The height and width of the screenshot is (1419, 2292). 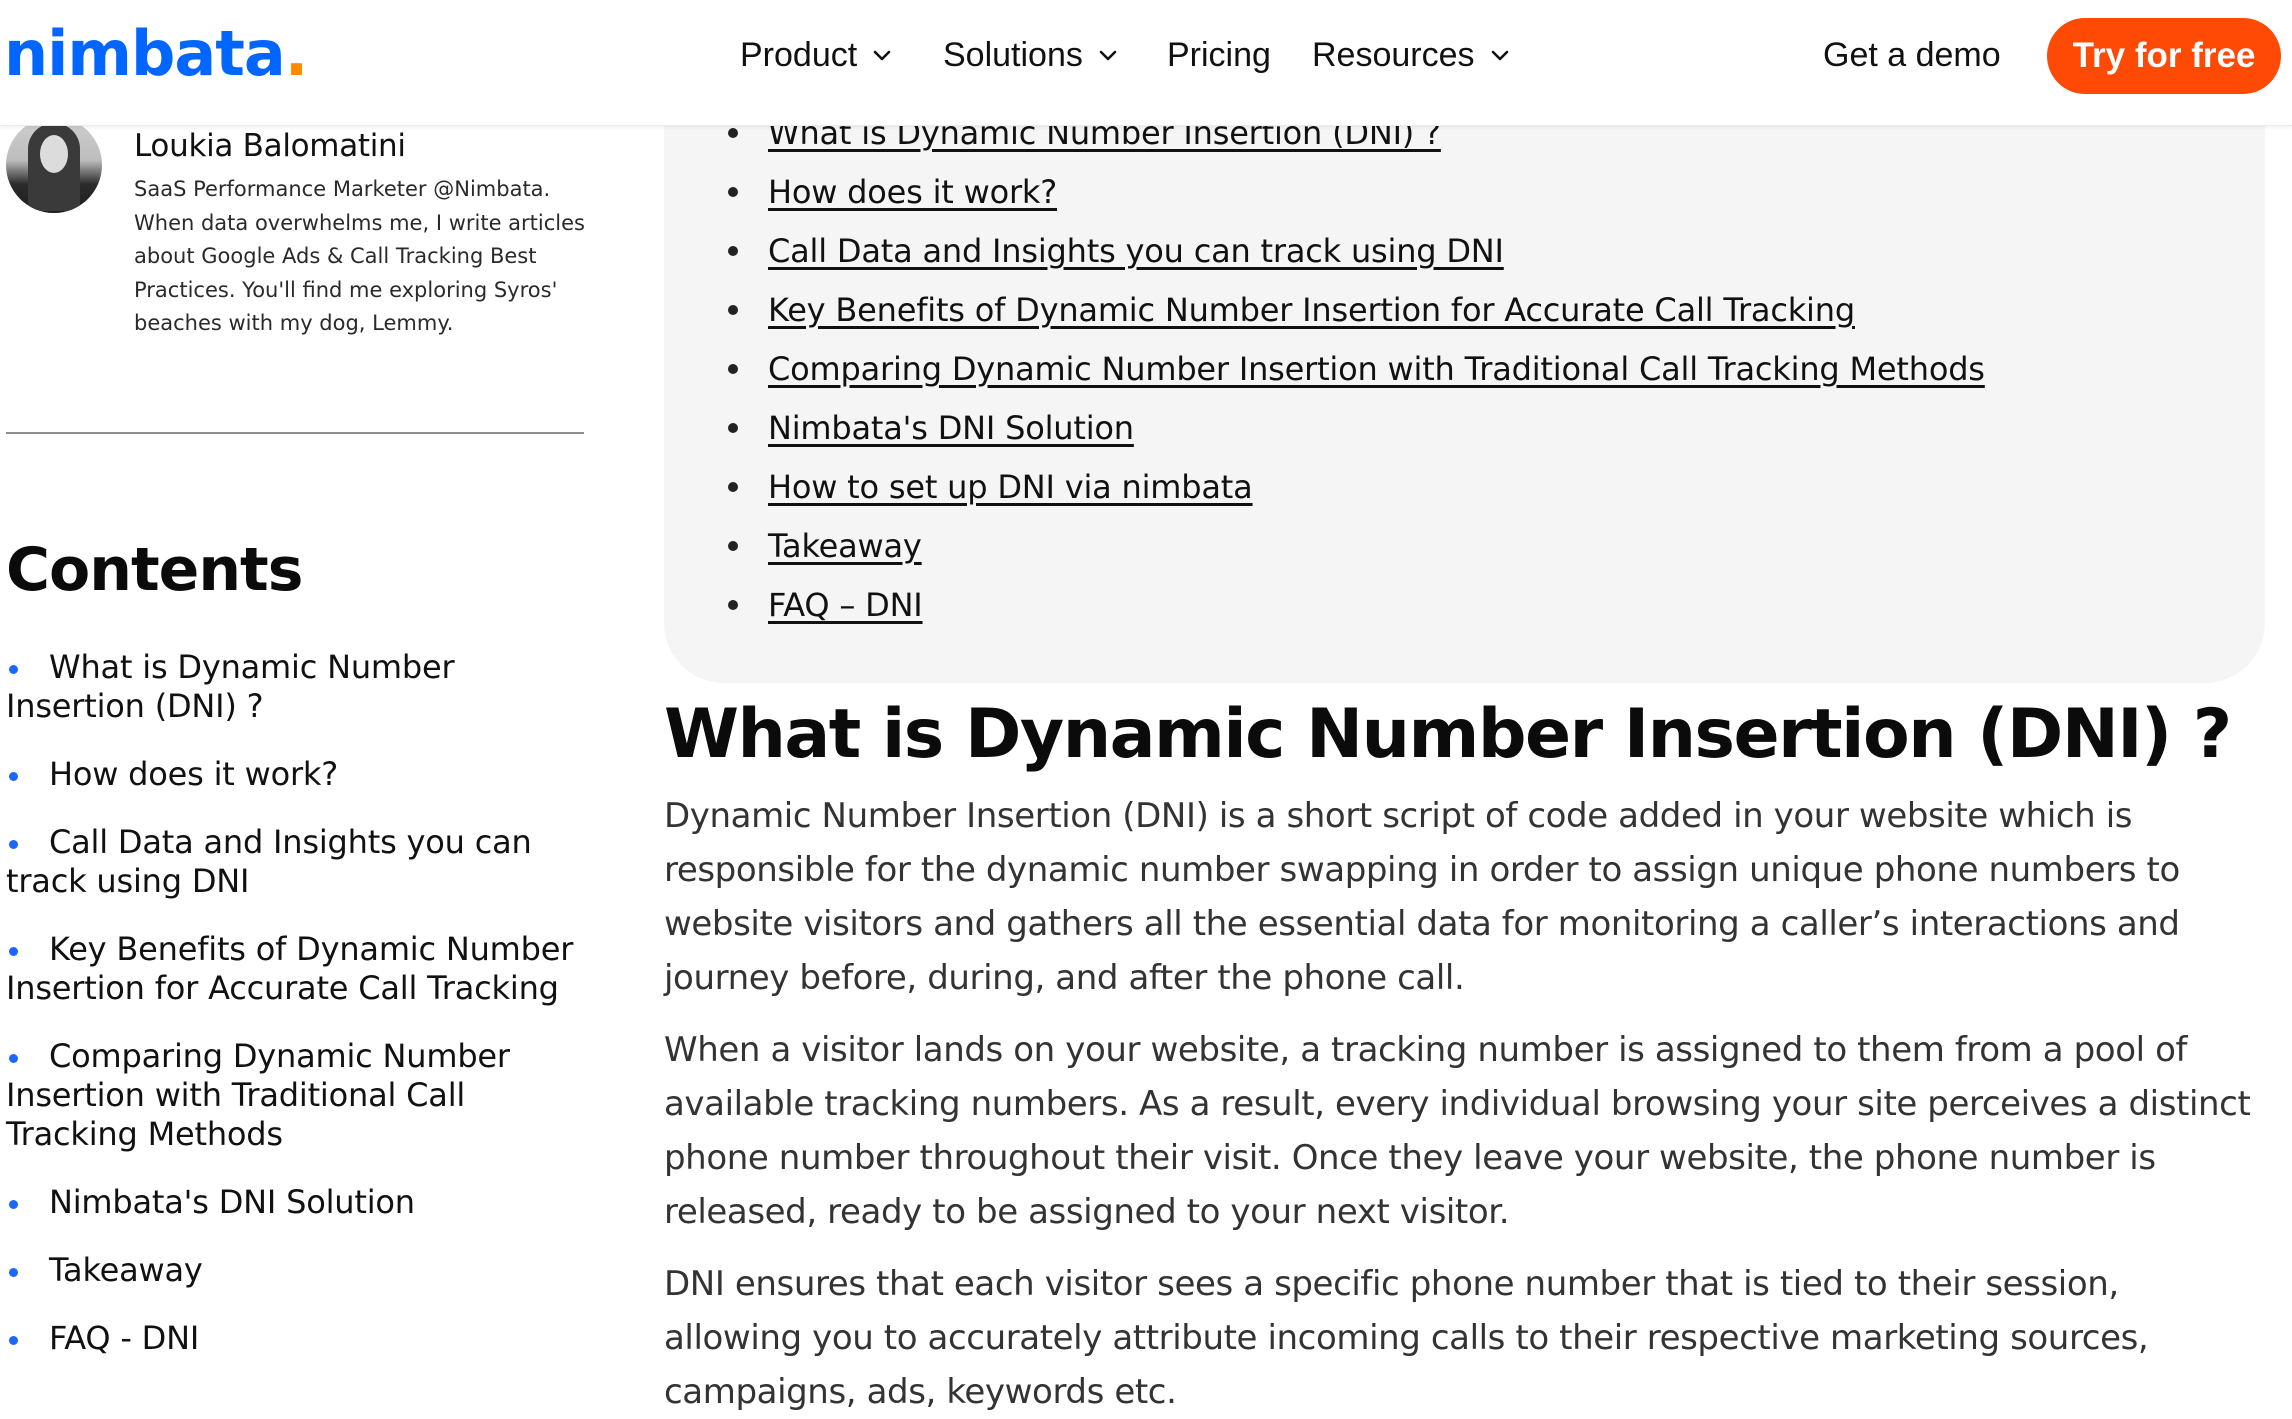 What do you see at coordinates (54, 154) in the screenshot?
I see `avatar-face` at bounding box center [54, 154].